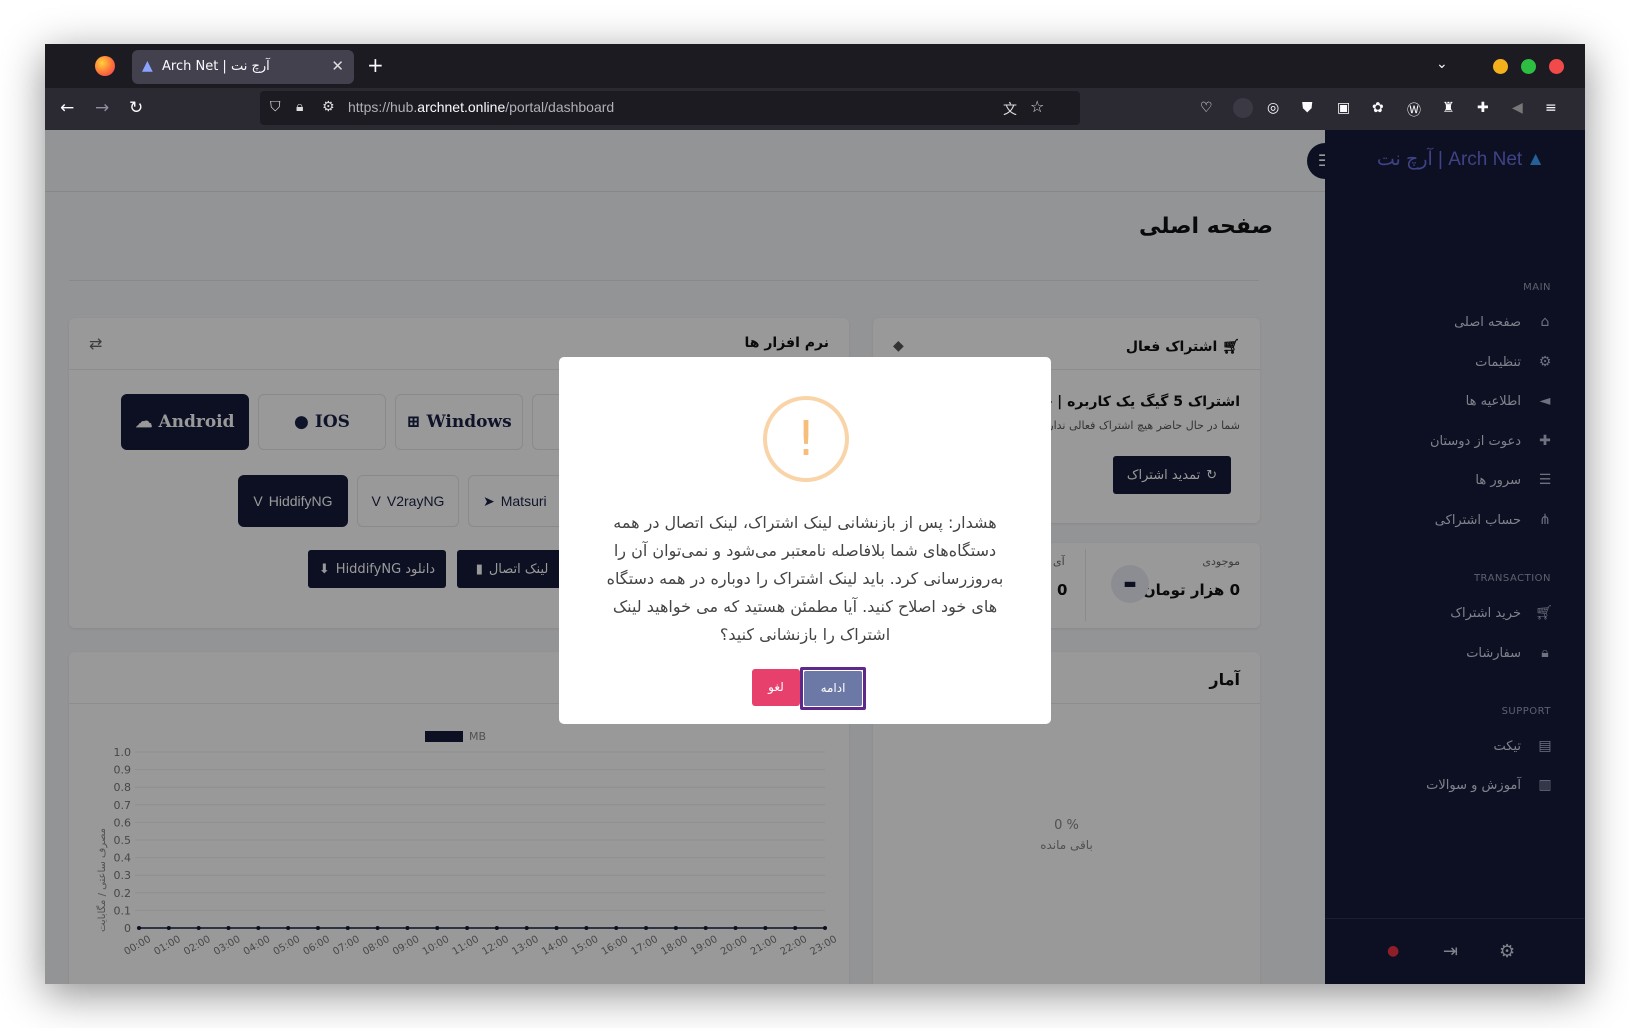 The image size is (1629, 1028). What do you see at coordinates (1517, 108) in the screenshot?
I see `speaker-icon: ◀` at bounding box center [1517, 108].